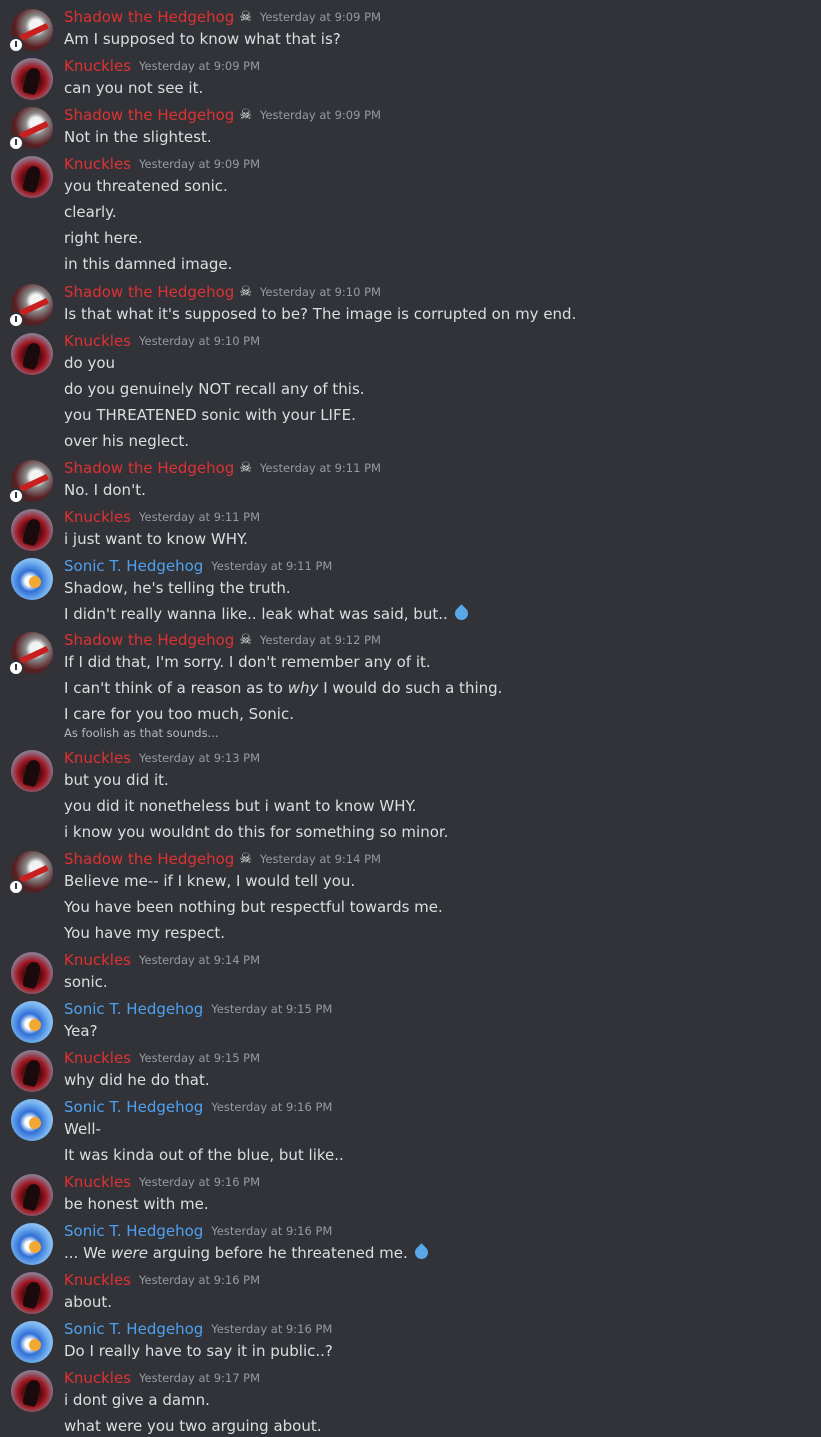  Describe the element at coordinates (179, 714) in the screenshot. I see `message-text: I care for you too much, Sonic.` at that location.